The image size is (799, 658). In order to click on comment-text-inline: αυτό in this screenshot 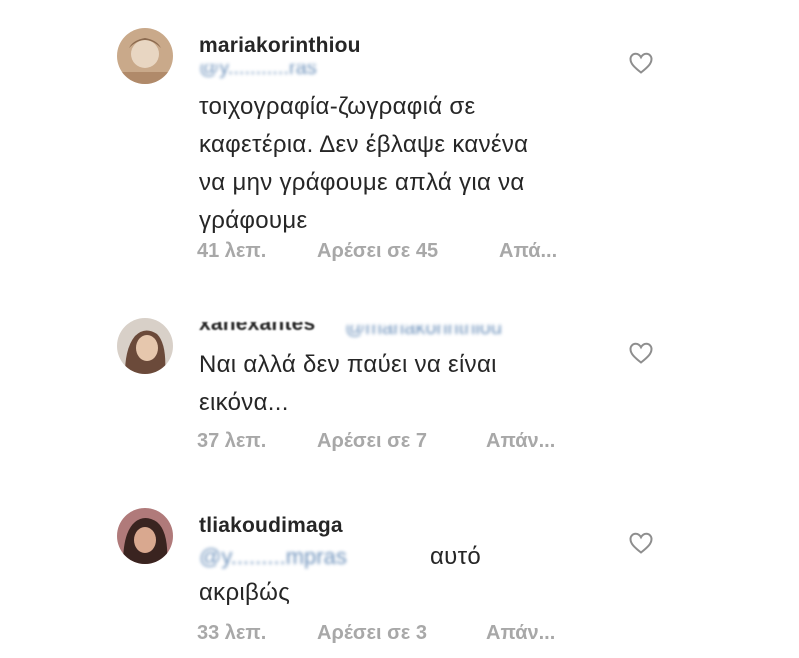, I will do `click(456, 556)`.